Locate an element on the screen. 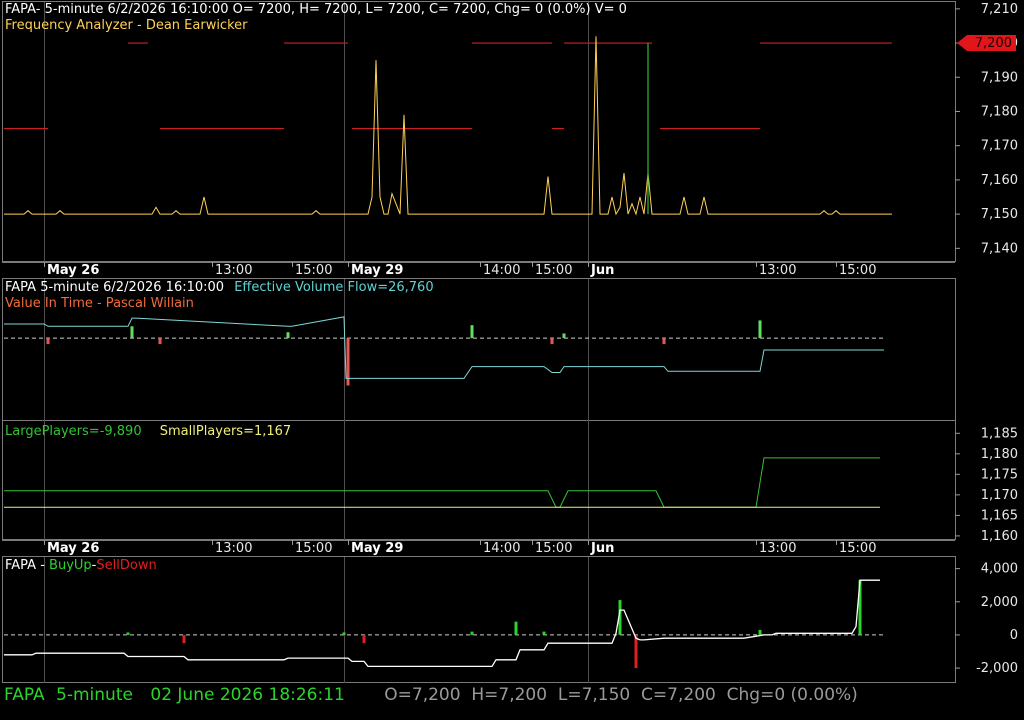 The height and width of the screenshot is (720, 1024). status-timeframe: 5-minute is located at coordinates (94, 695).